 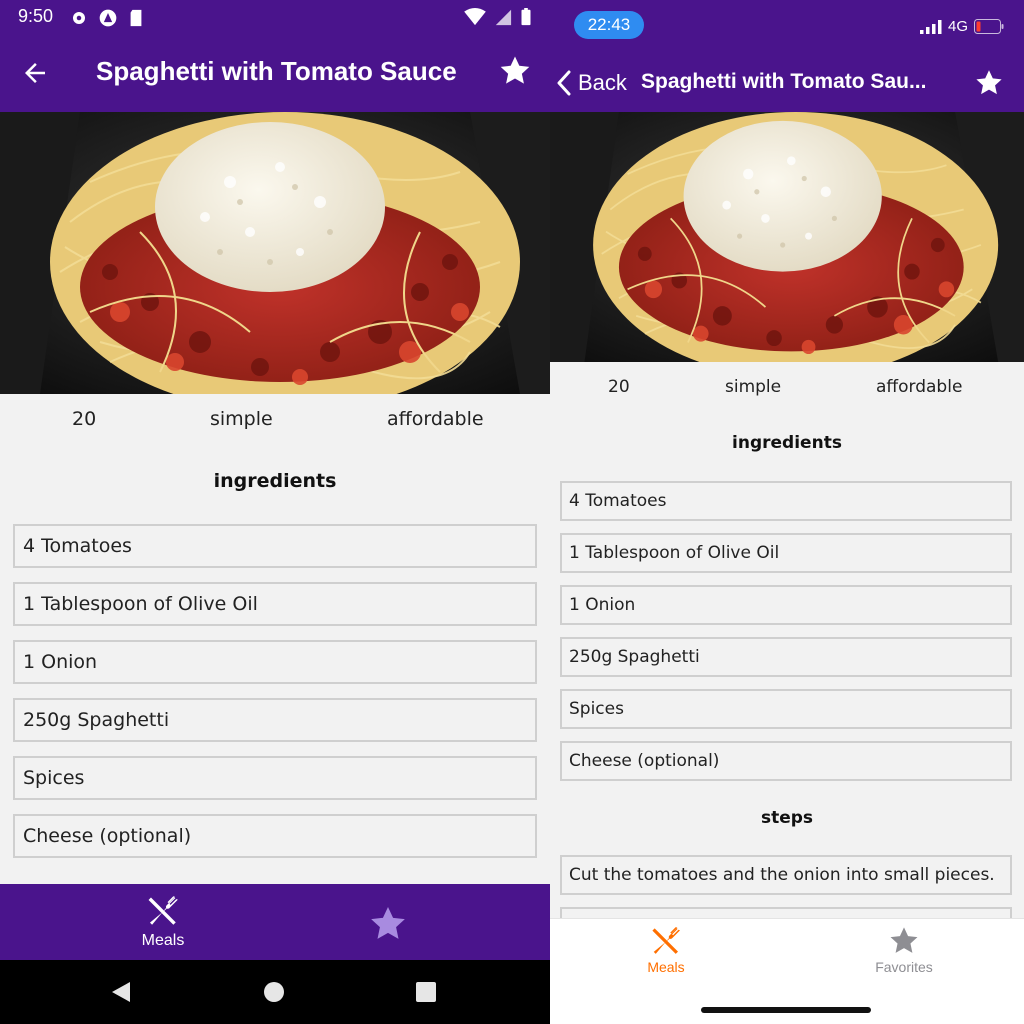 I want to click on ios-tab-bar: Meals Favorites, so click(x=787, y=971).